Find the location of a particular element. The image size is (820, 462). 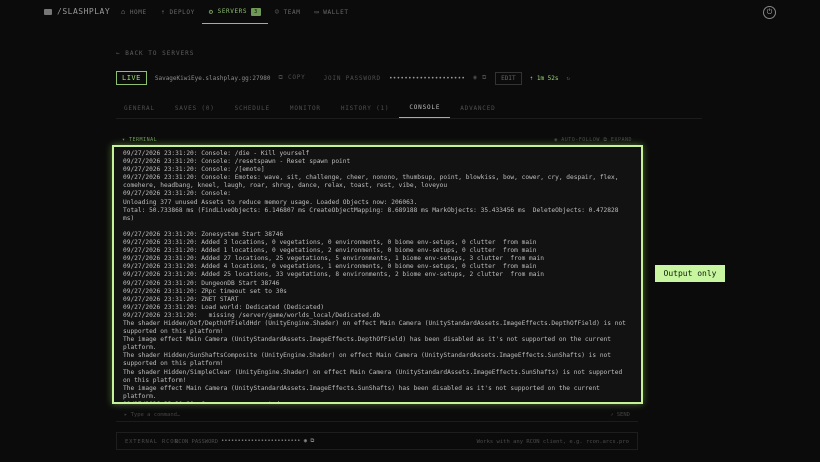

refresh-icon: ↻ is located at coordinates (569, 78).